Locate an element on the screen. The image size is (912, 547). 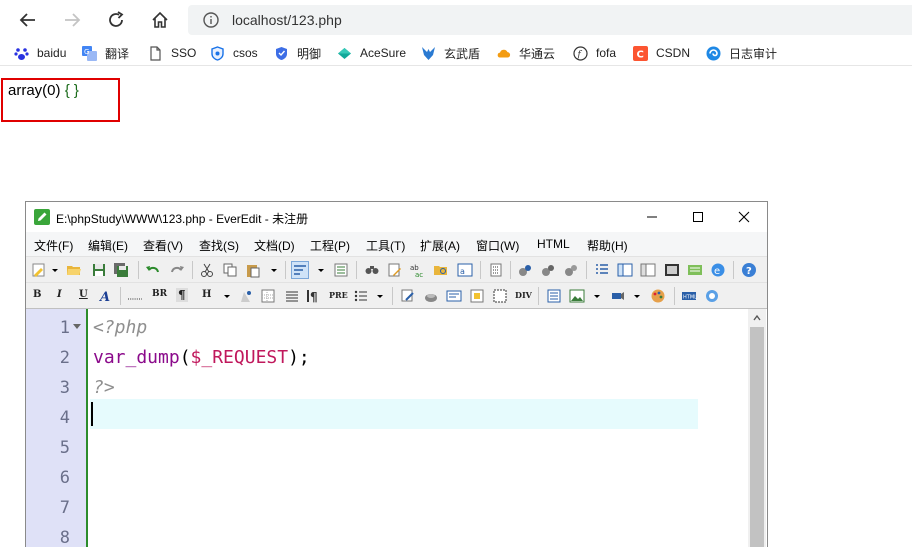
media-icon is located at coordinates (618, 296).